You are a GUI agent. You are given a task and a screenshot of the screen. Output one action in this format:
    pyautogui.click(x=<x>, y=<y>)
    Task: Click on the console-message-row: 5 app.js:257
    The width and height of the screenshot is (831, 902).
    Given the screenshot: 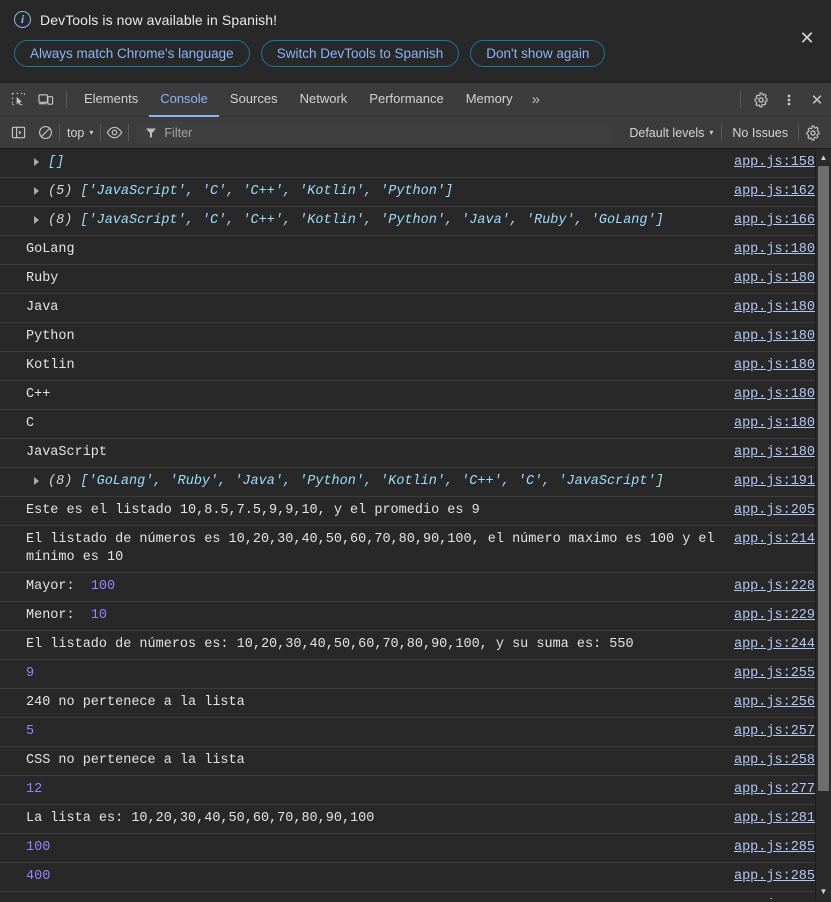 What is the action you would take?
    pyautogui.click(x=415, y=732)
    